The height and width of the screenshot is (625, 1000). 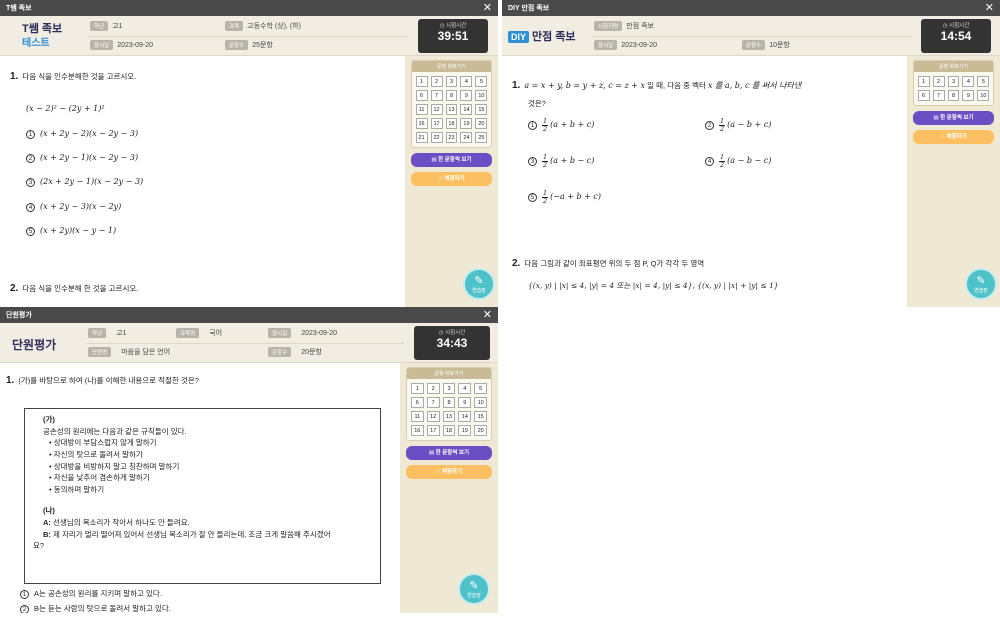 What do you see at coordinates (302, 333) in the screenshot?
I see `date-info: 응시일 2023-09-20` at bounding box center [302, 333].